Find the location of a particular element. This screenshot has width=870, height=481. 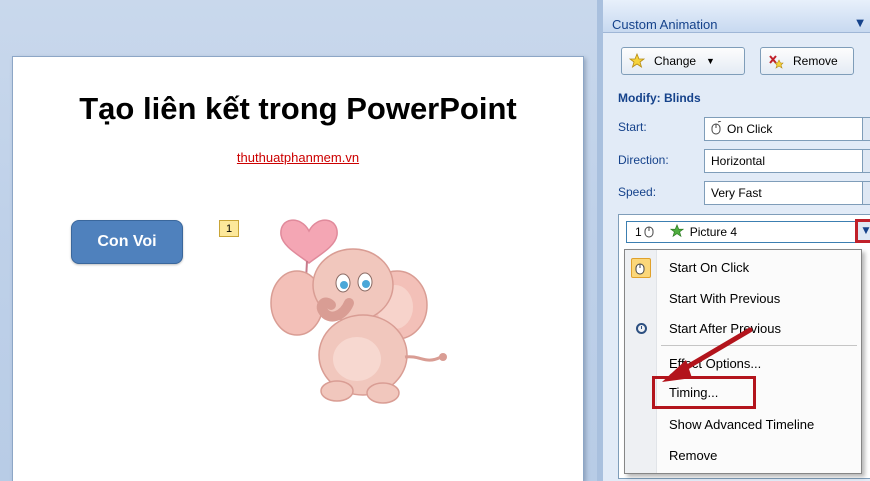

direction-dropdown-arrow is located at coordinates (866, 161).